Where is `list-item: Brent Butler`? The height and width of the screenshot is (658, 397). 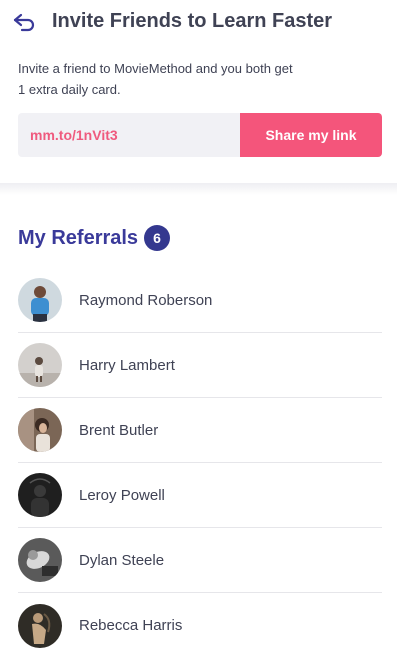
list-item: Brent Butler is located at coordinates (200, 430).